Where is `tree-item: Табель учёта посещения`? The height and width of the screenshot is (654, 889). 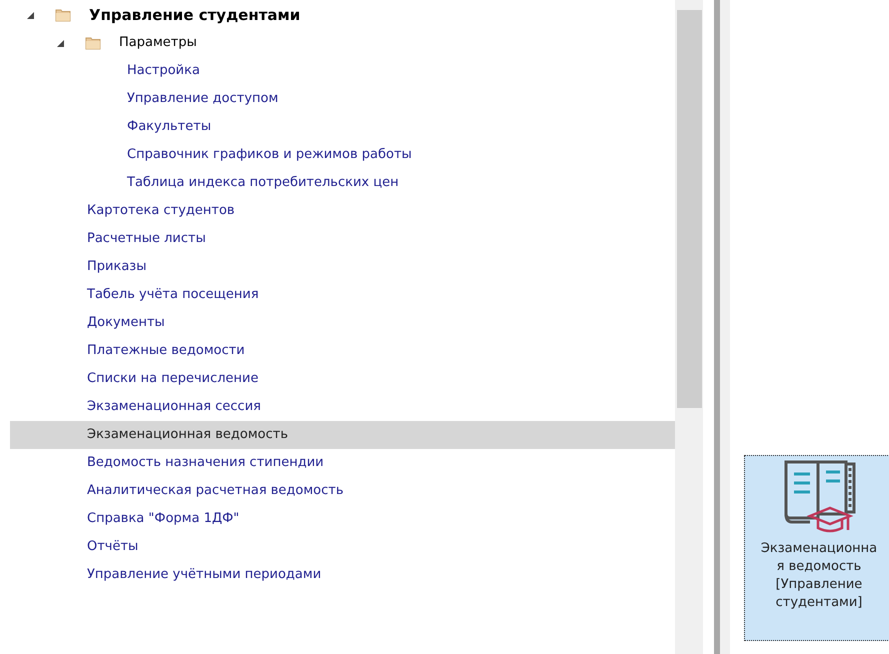 tree-item: Табель учёта посещения is located at coordinates (342, 295).